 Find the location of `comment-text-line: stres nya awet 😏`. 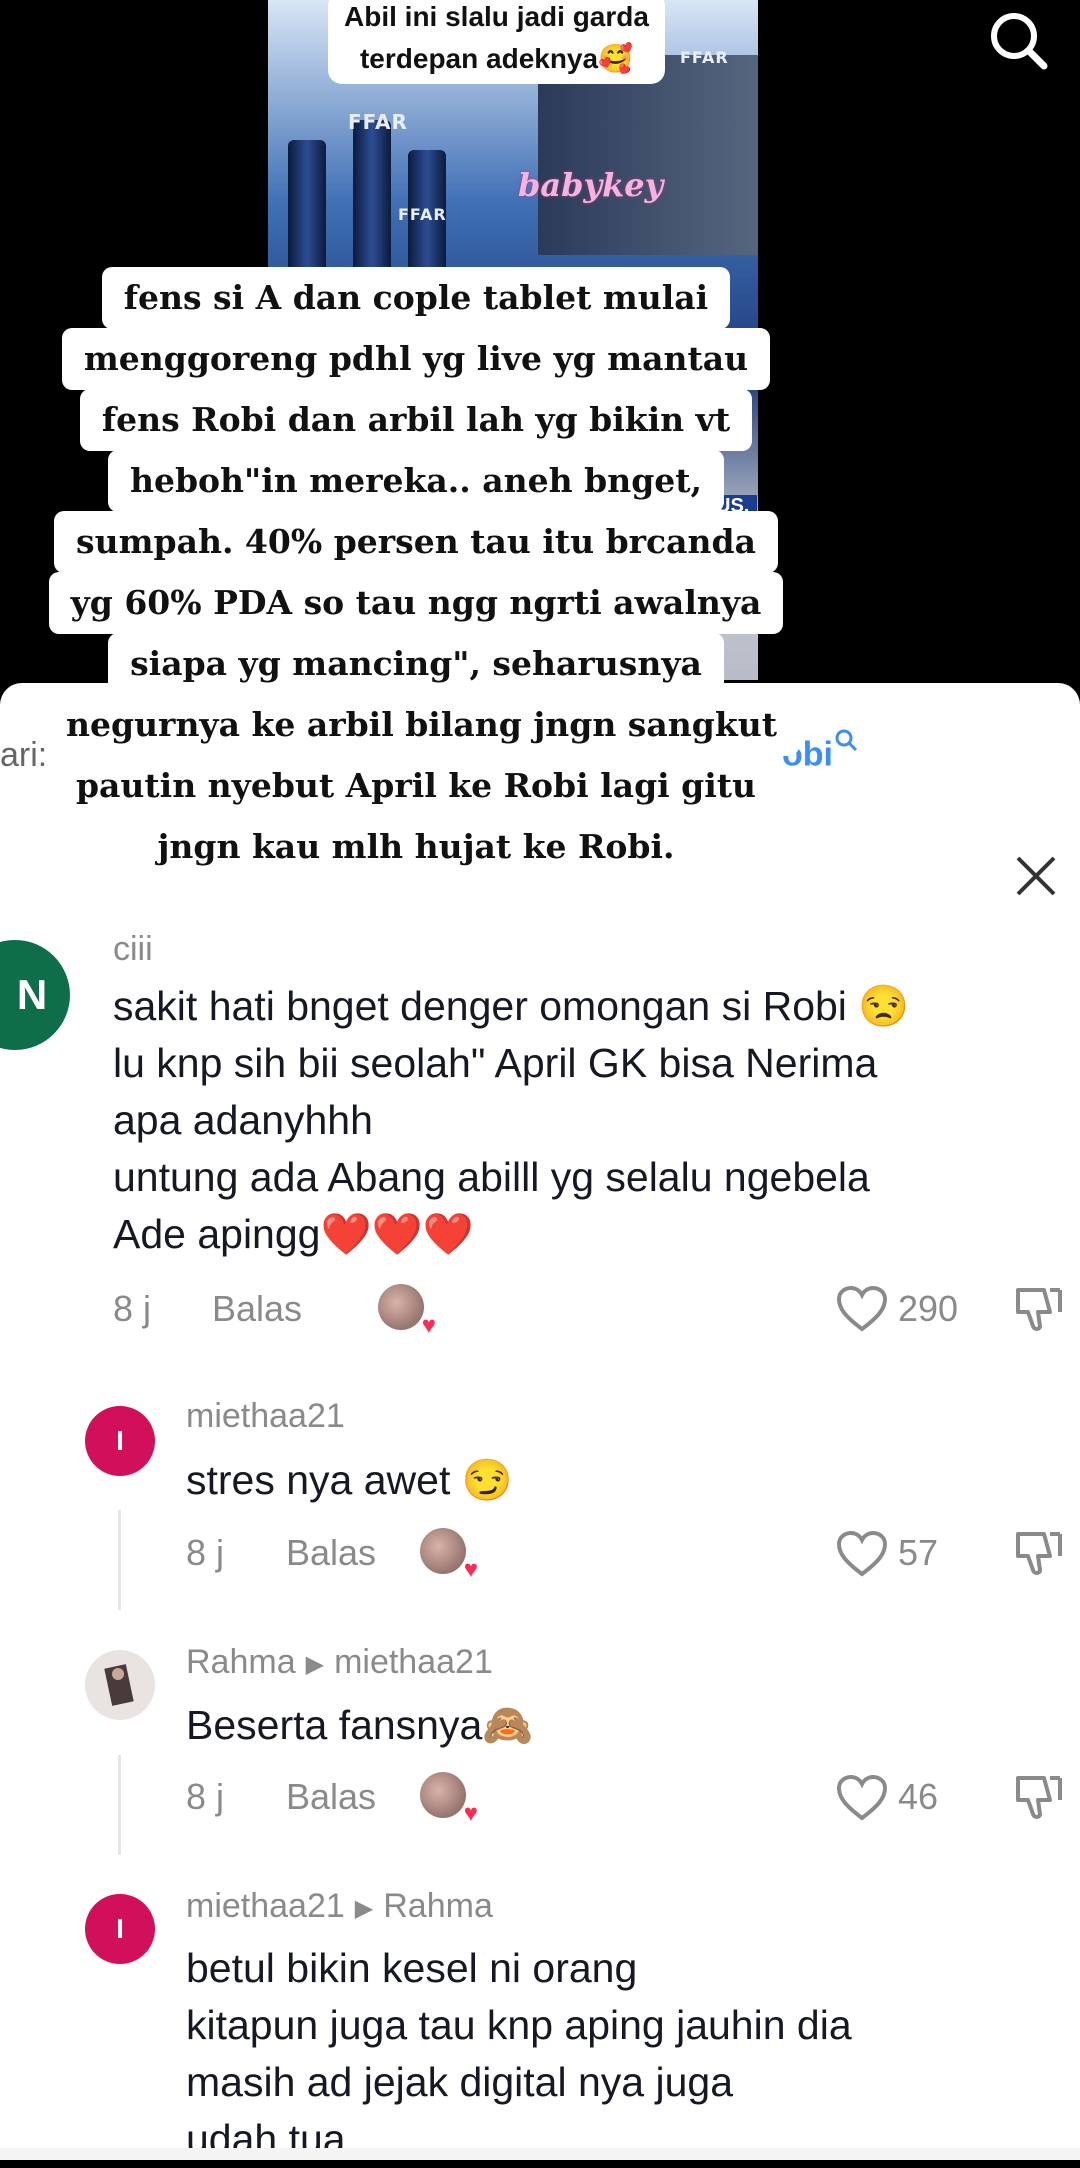

comment-text-line: stres nya awet 😏 is located at coordinates (349, 1480).